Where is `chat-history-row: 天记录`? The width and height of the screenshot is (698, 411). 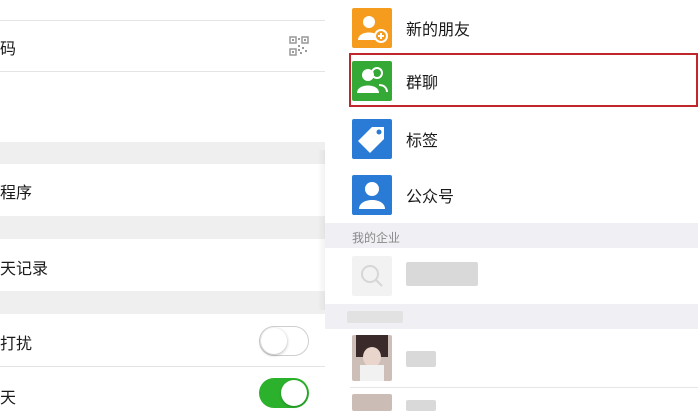 chat-history-row: 天记录 is located at coordinates (162, 265).